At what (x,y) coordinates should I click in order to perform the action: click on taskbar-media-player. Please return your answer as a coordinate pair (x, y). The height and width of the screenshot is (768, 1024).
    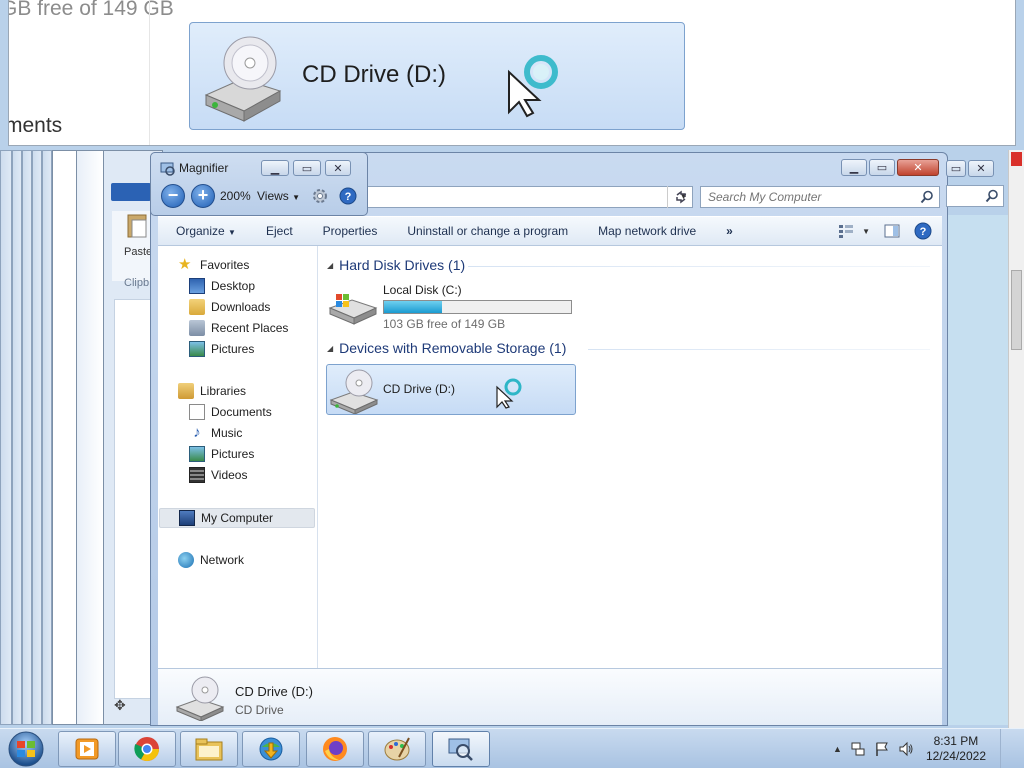
    Looking at the image, I should click on (87, 749).